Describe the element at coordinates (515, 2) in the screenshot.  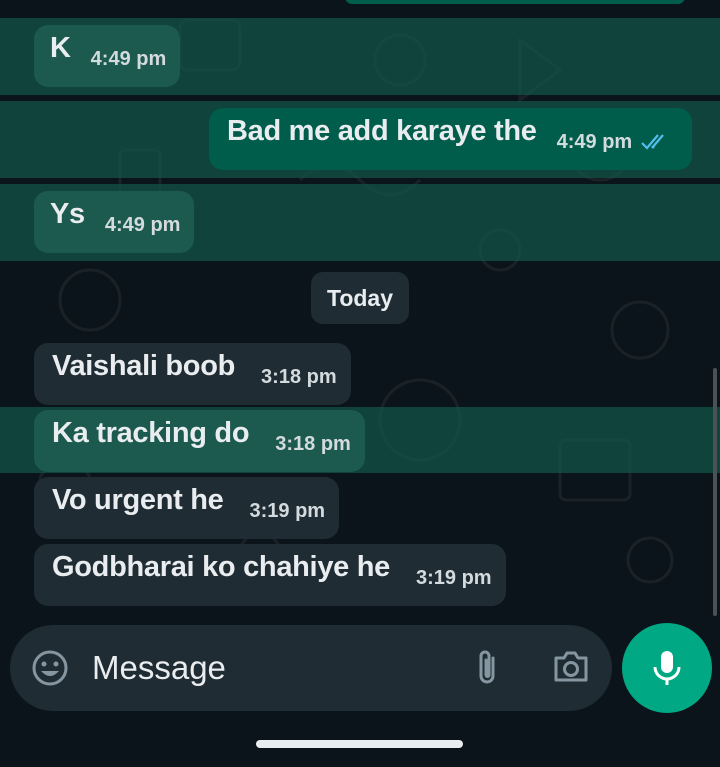
I see `message-bubble-partial` at that location.